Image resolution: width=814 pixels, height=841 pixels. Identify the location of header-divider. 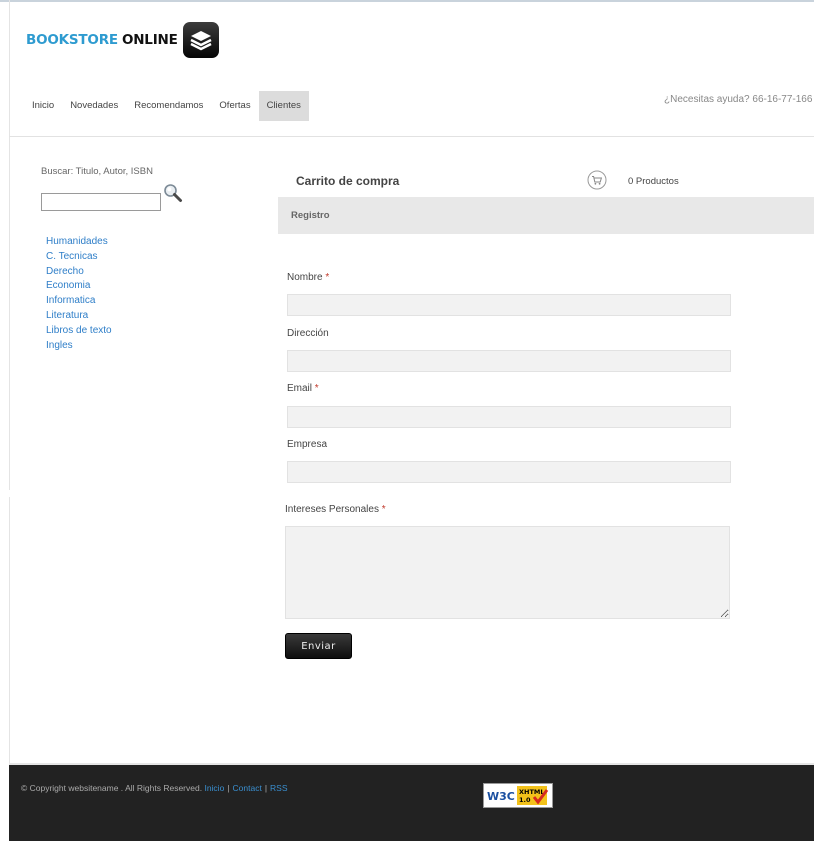
(411, 136).